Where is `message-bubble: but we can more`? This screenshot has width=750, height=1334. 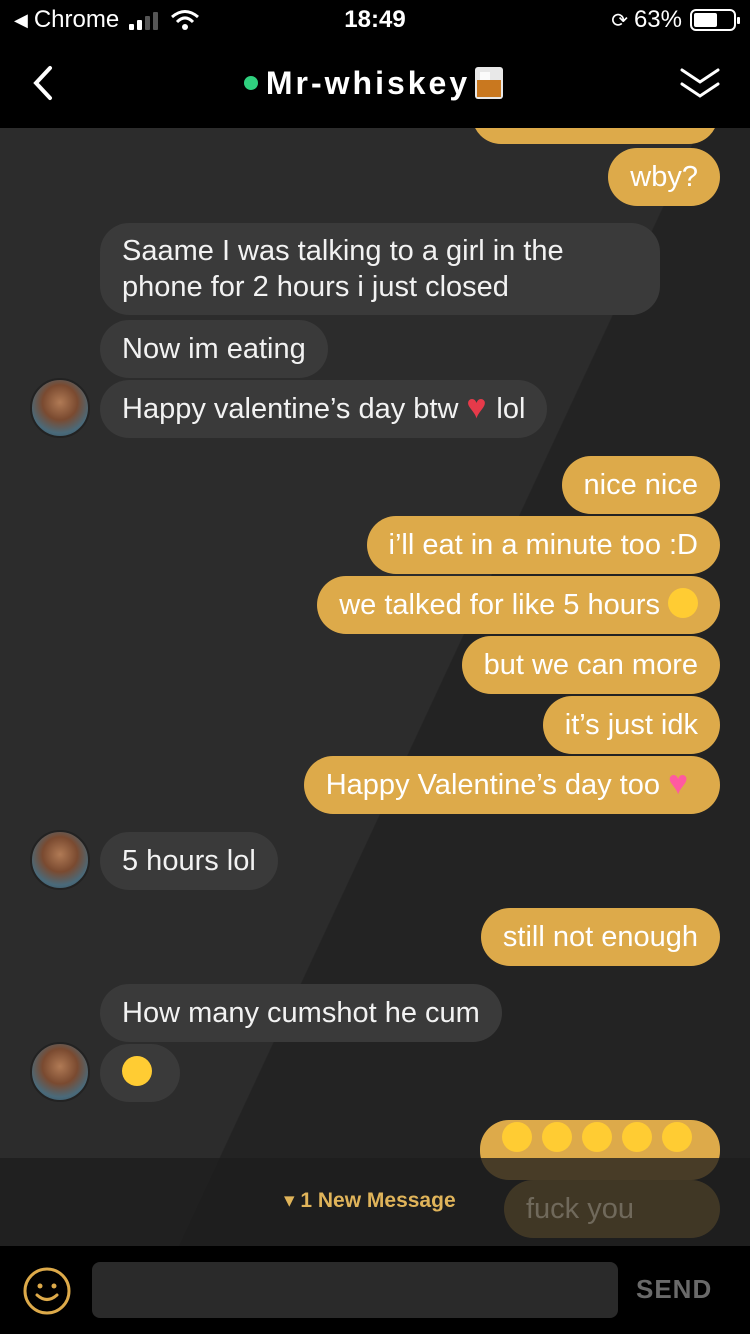
message-bubble: but we can more is located at coordinates (590, 665).